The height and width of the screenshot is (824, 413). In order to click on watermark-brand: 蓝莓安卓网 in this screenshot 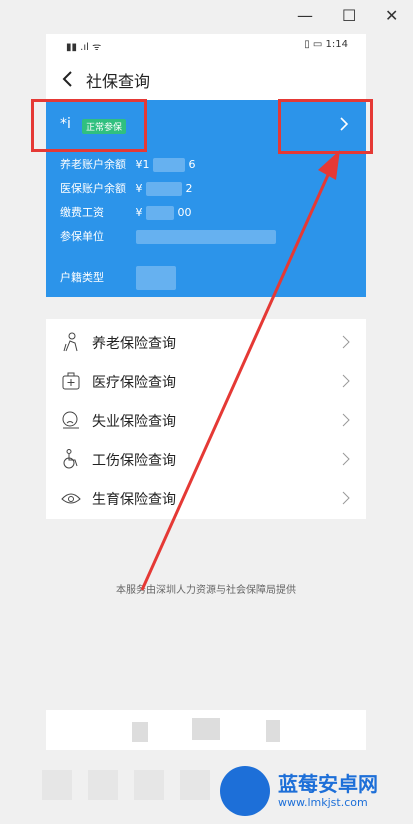, I will do `click(328, 784)`.